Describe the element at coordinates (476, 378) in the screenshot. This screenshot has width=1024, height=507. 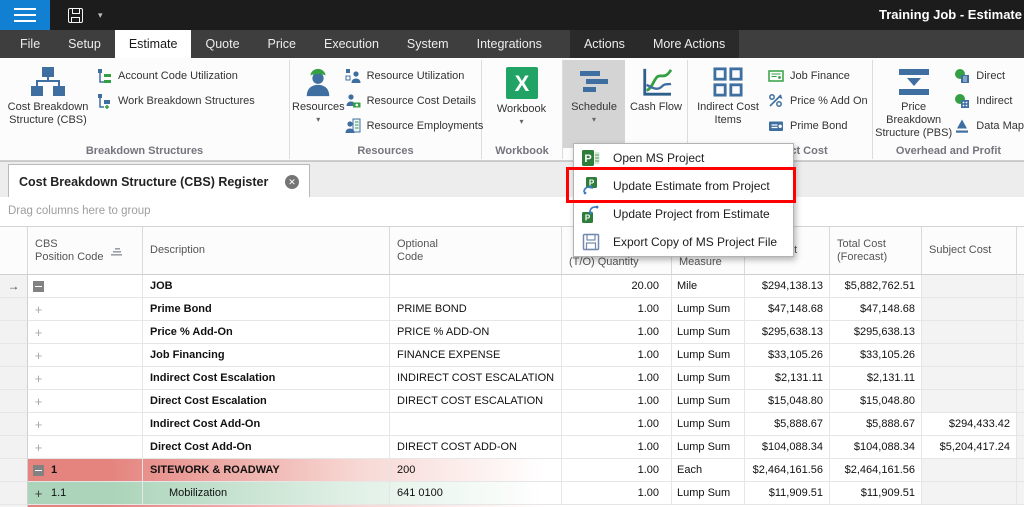
I see `optional-code-cell: INDIRECT COST ESCALATION` at that location.